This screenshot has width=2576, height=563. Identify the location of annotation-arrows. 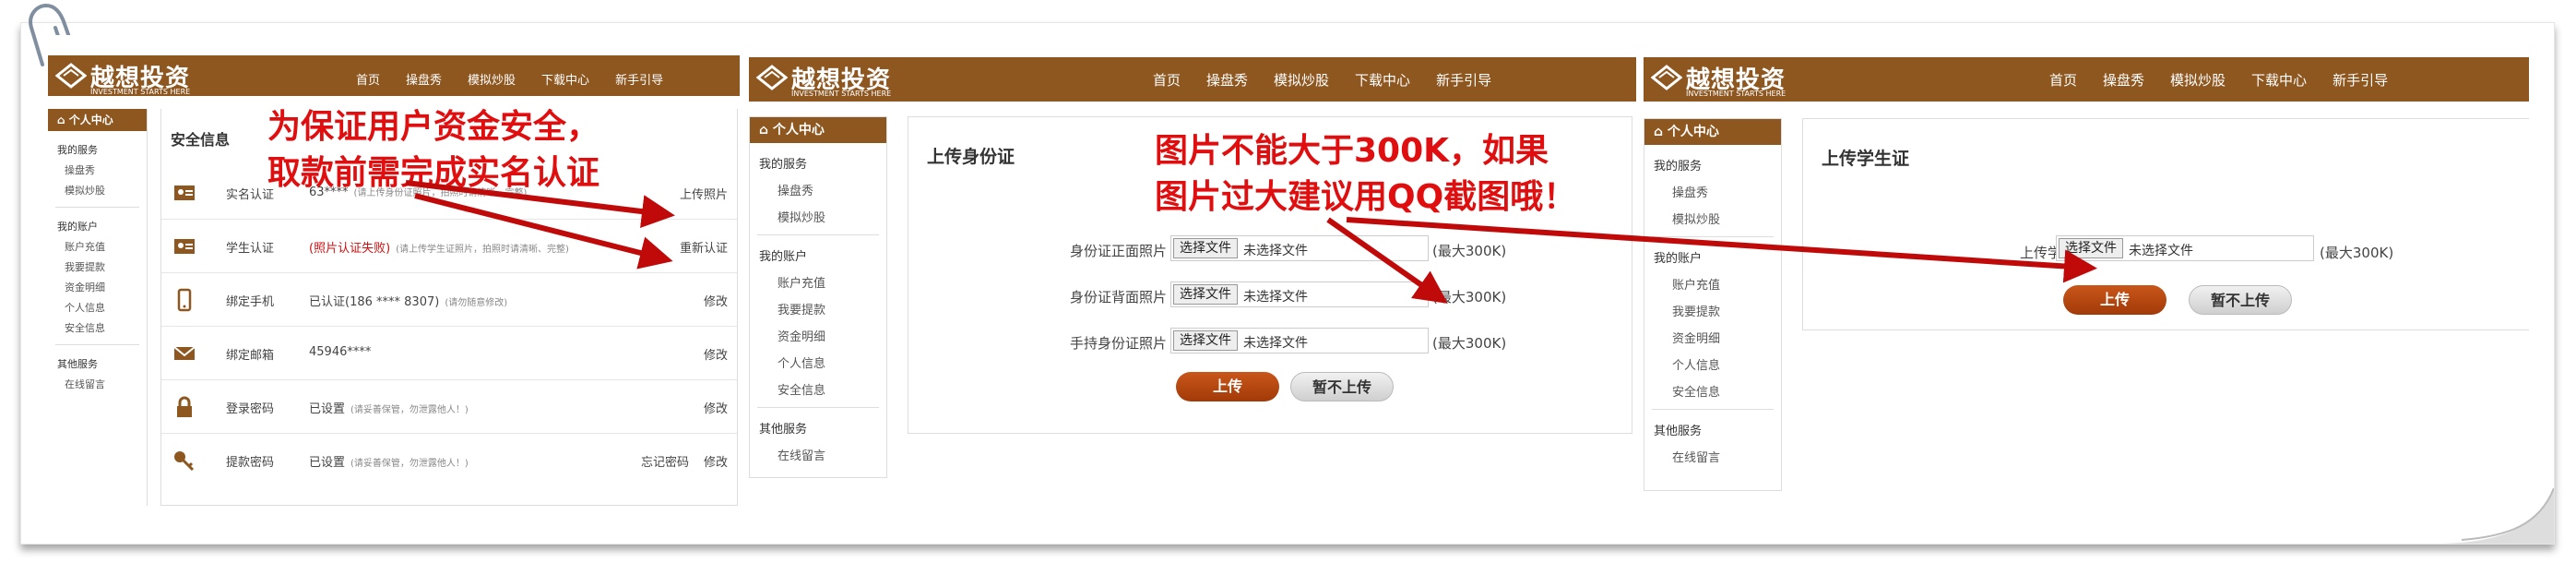
(1251, 242).